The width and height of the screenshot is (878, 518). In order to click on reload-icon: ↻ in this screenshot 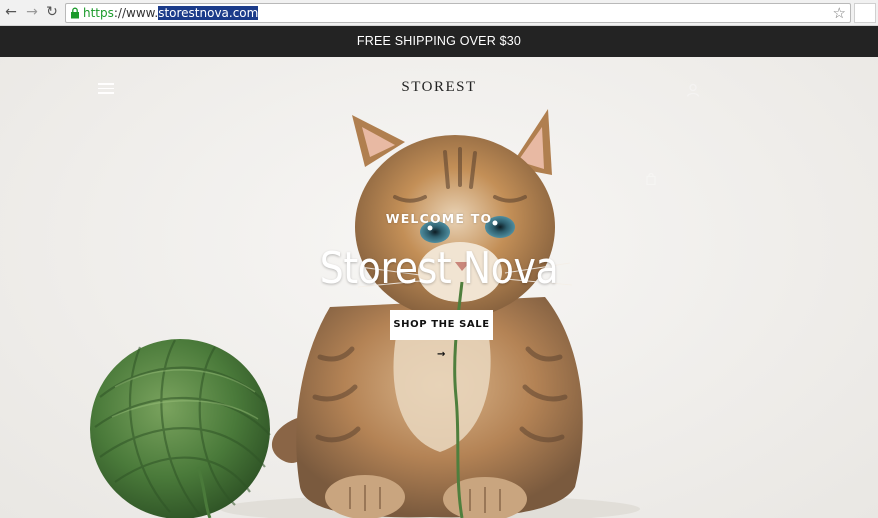, I will do `click(52, 12)`.